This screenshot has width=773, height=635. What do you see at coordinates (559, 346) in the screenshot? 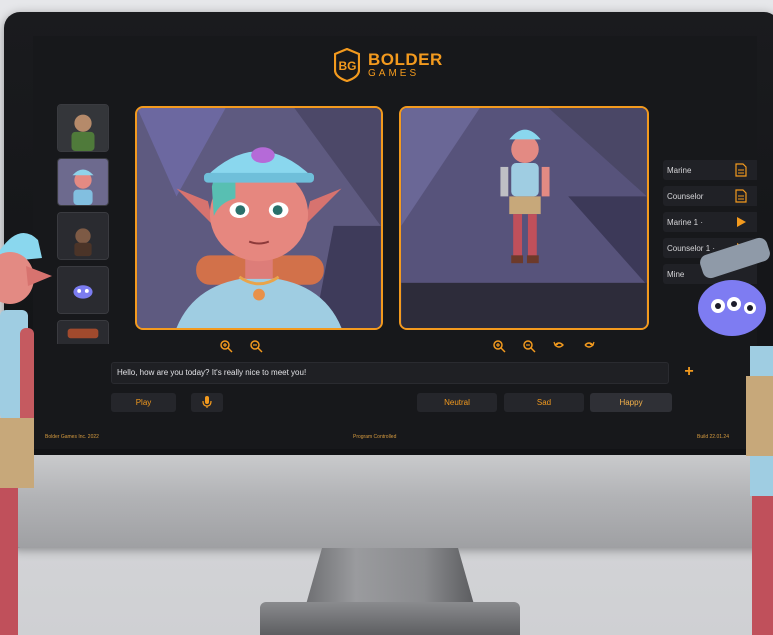
I see `rotate-left-icon` at bounding box center [559, 346].